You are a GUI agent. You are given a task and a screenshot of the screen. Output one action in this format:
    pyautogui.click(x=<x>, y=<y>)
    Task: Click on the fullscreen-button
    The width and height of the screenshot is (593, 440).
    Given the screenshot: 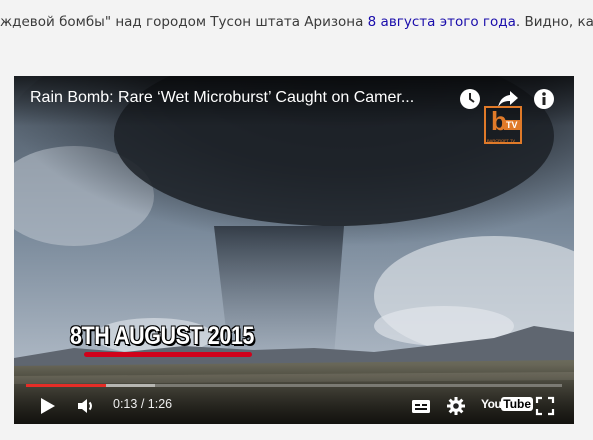 What is the action you would take?
    pyautogui.click(x=545, y=406)
    